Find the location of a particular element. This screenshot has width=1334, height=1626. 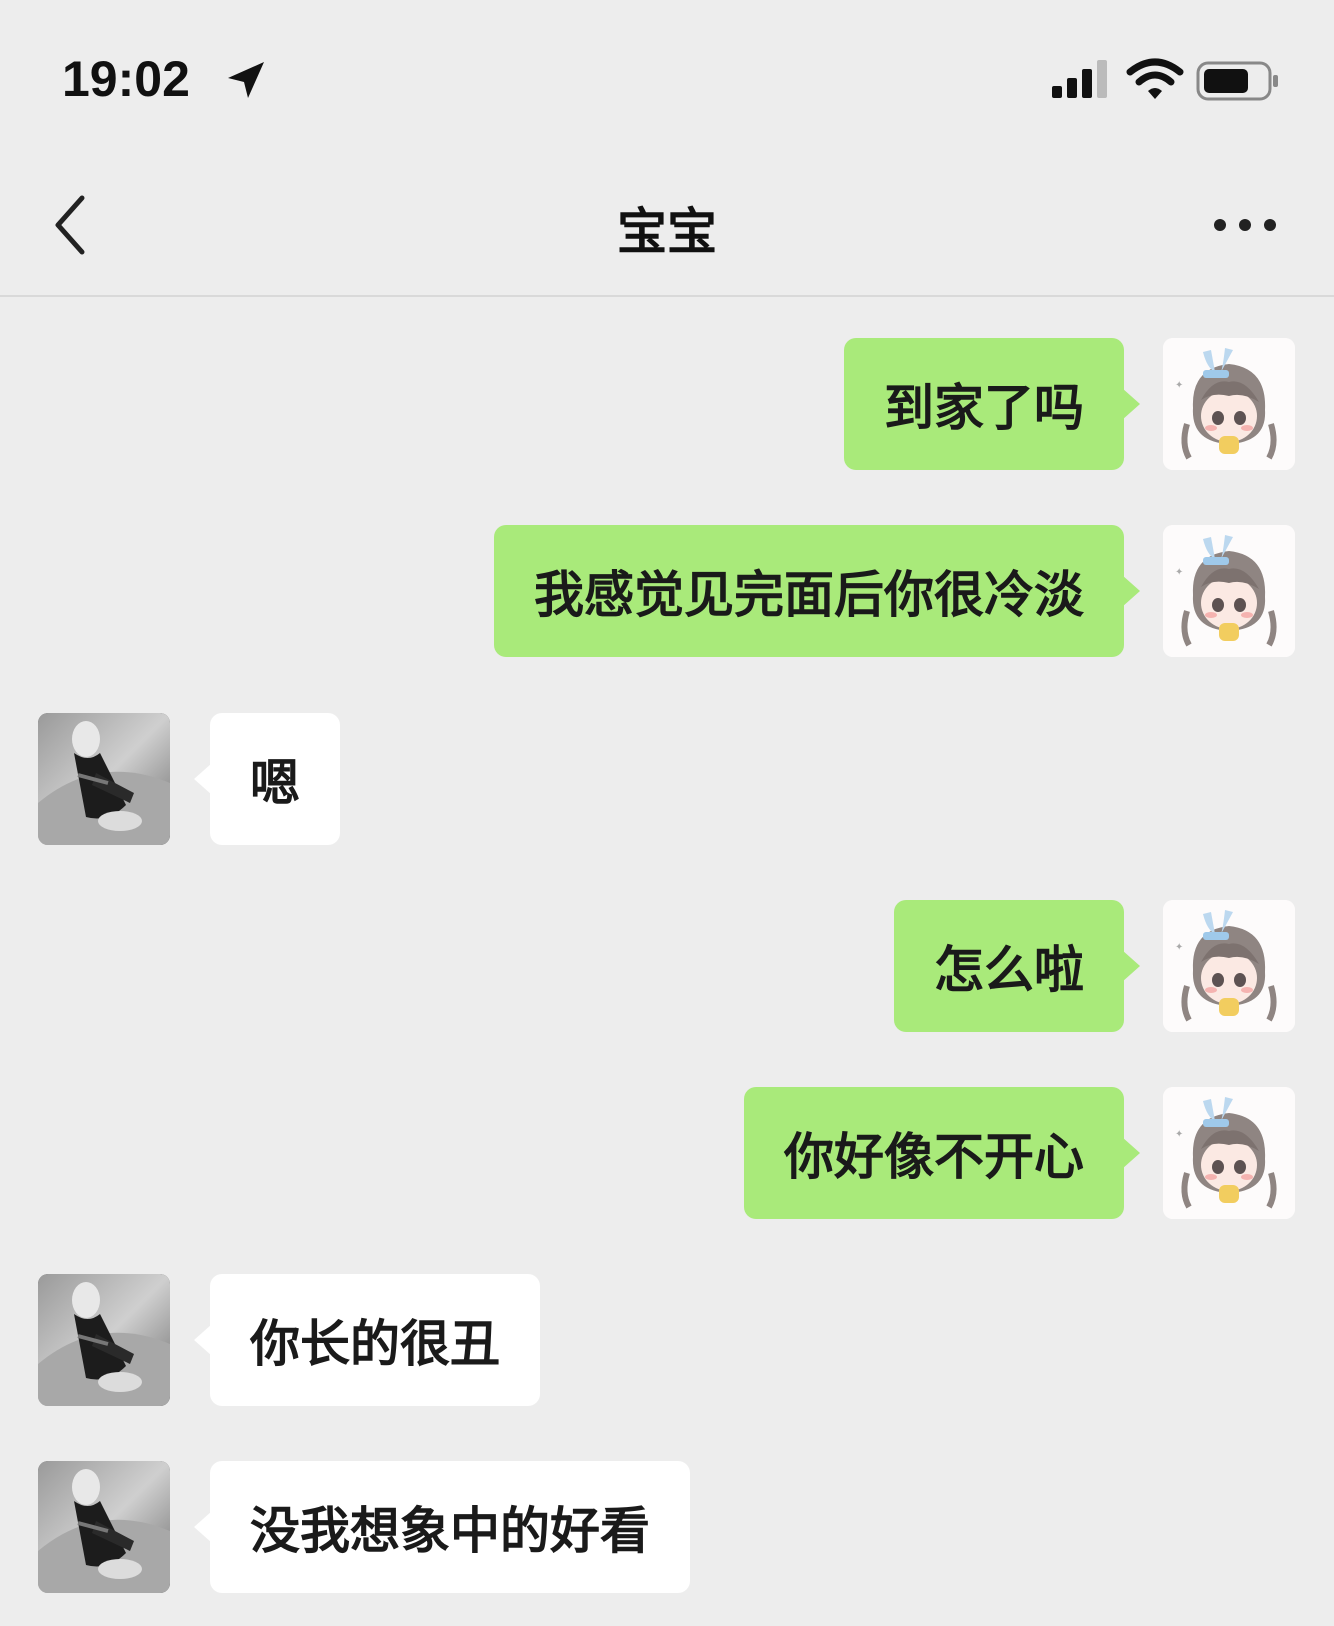

cellular-signal-icon is located at coordinates (1079, 79).